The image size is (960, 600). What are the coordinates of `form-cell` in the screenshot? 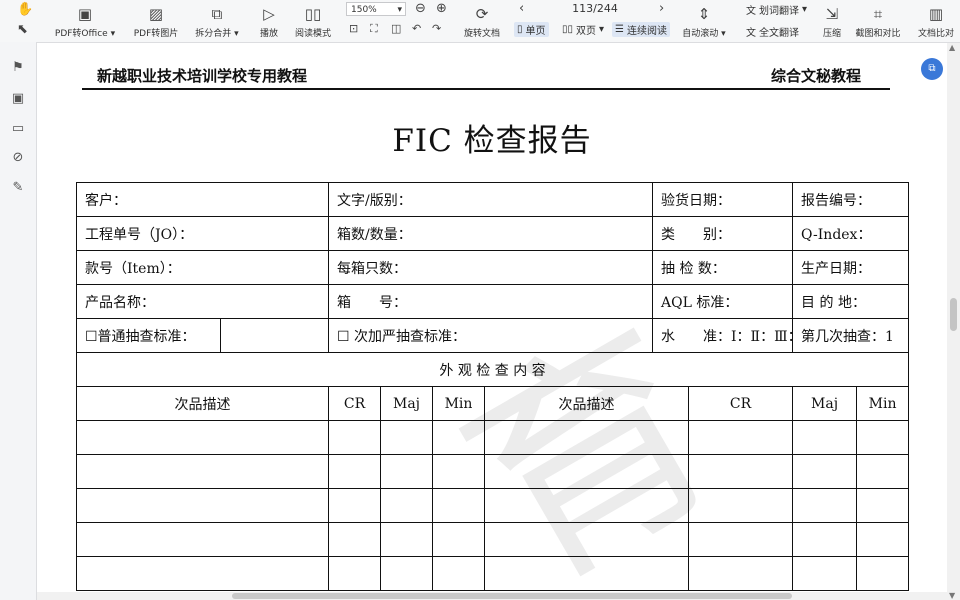 It's located at (274, 335).